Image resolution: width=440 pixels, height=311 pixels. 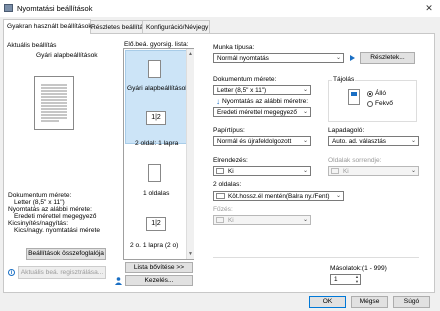 What do you see at coordinates (380, 93) in the screenshot?
I see `portrait-option-label: Álló` at bounding box center [380, 93].